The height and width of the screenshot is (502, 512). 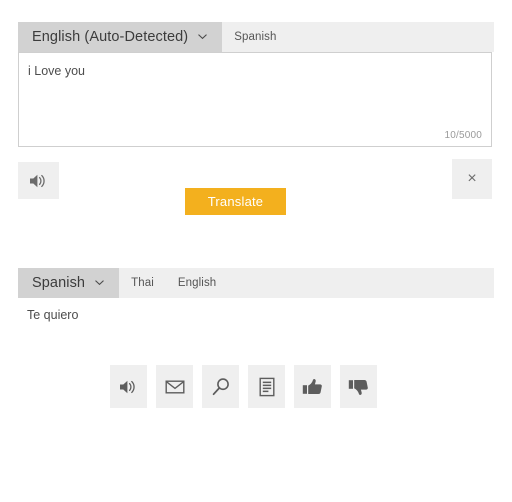 I want to click on source-language-option-label: Spanish, so click(x=255, y=37).